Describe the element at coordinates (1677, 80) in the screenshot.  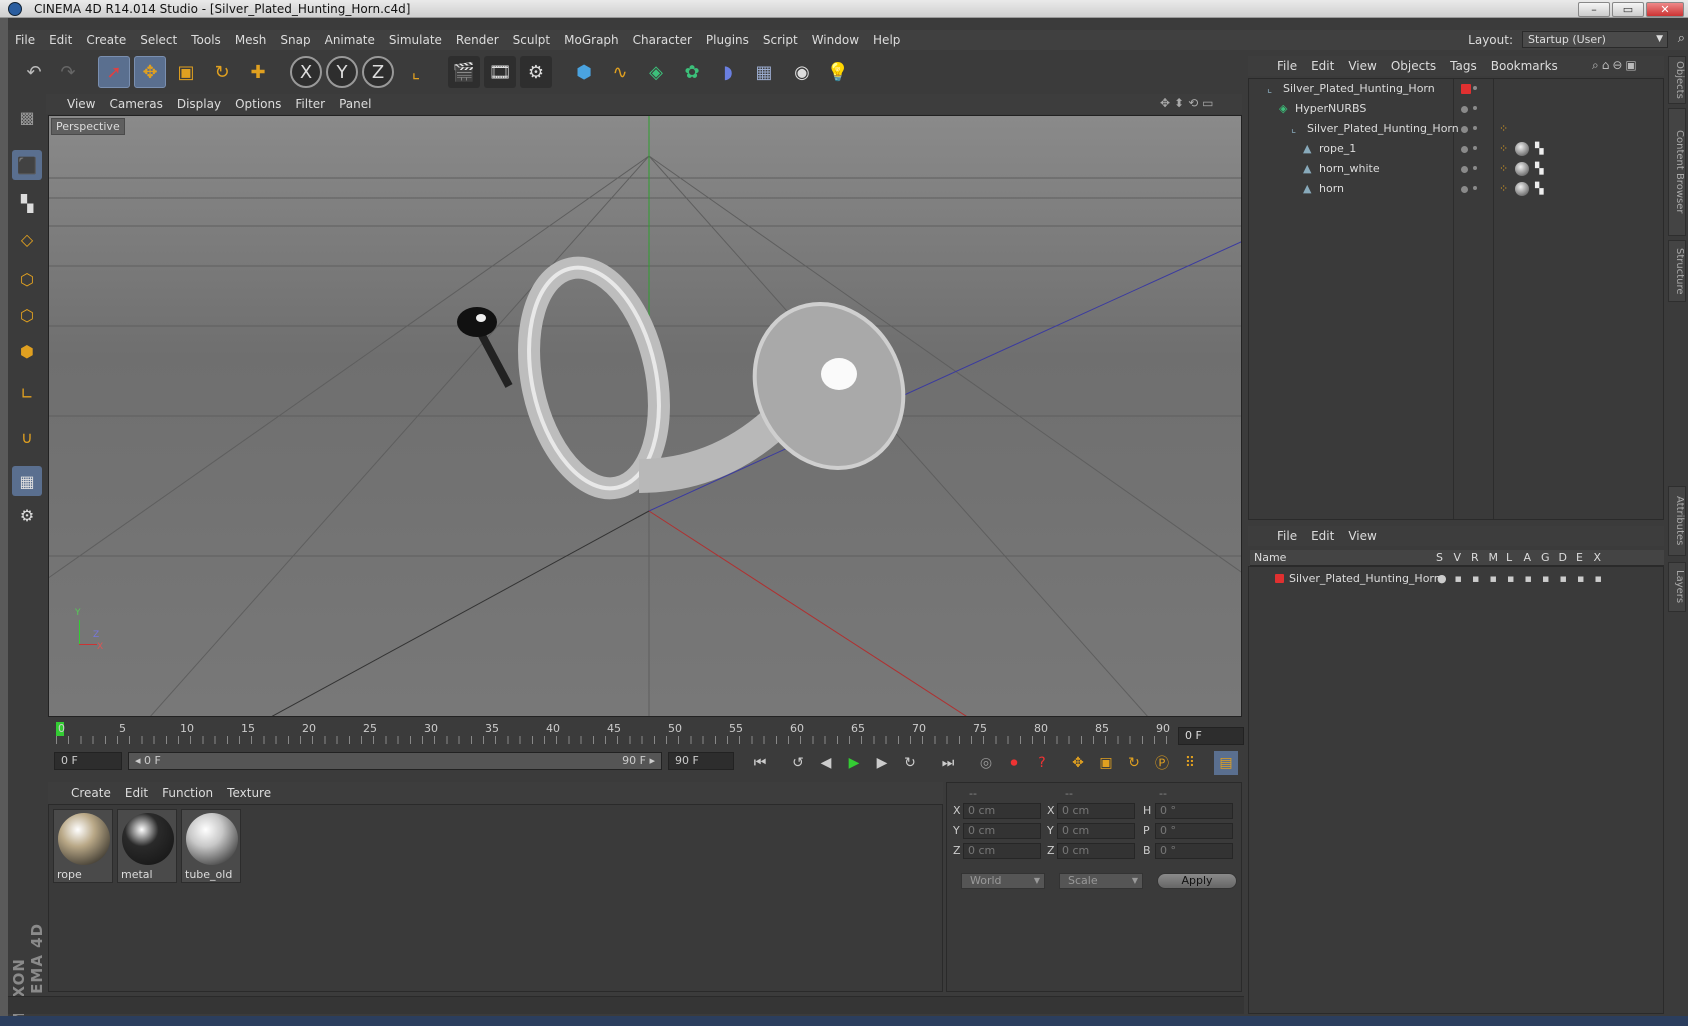
I see `right-tab-objects: Objects` at that location.